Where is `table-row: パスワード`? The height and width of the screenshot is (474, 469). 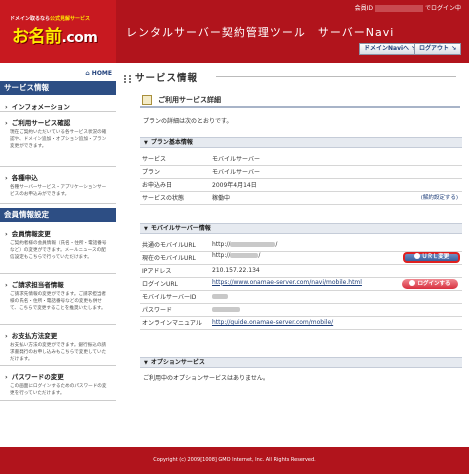
table-row: パスワード is located at coordinates (301, 310).